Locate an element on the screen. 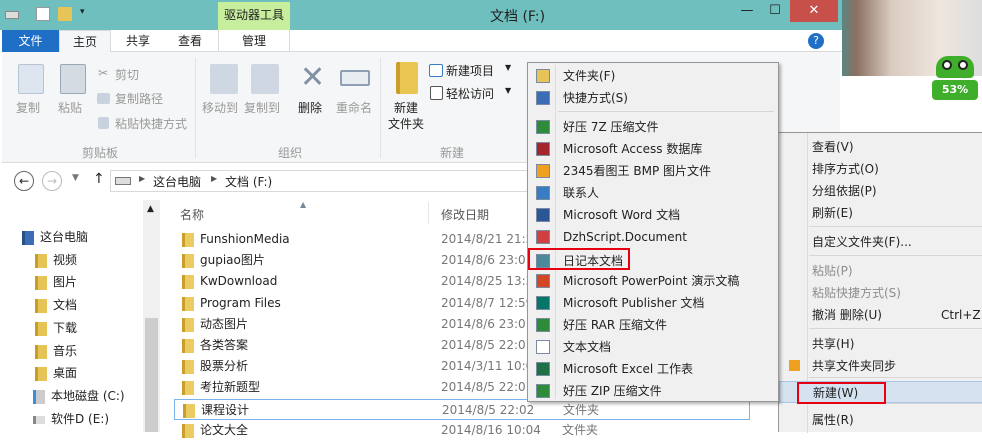 The width and height of the screenshot is (982, 441). delete-button: 删除 is located at coordinates (310, 107).